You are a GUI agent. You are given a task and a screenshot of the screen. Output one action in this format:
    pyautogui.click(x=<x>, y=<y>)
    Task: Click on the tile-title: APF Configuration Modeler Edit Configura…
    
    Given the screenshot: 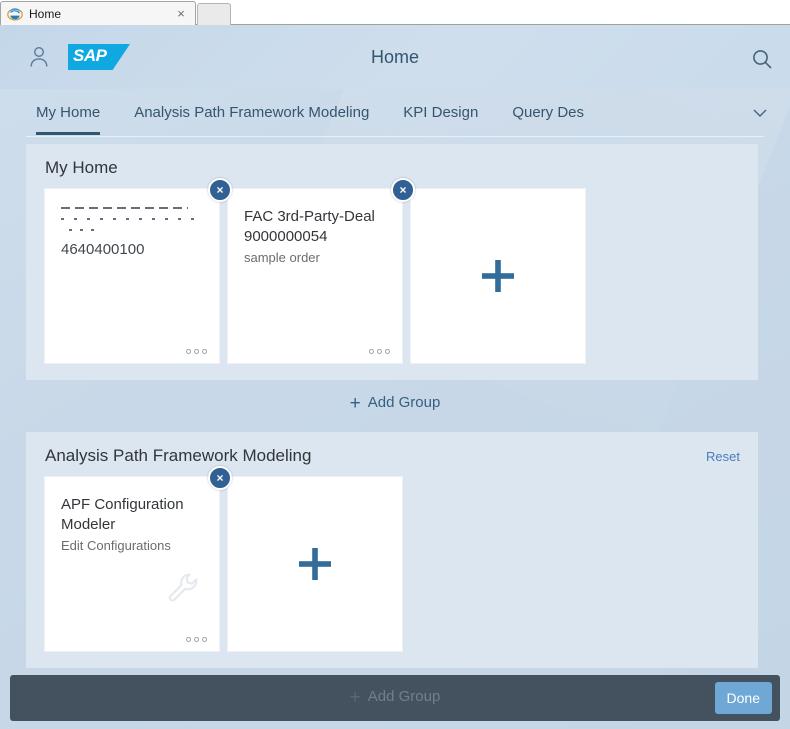 What is the action you would take?
    pyautogui.click(x=133, y=525)
    